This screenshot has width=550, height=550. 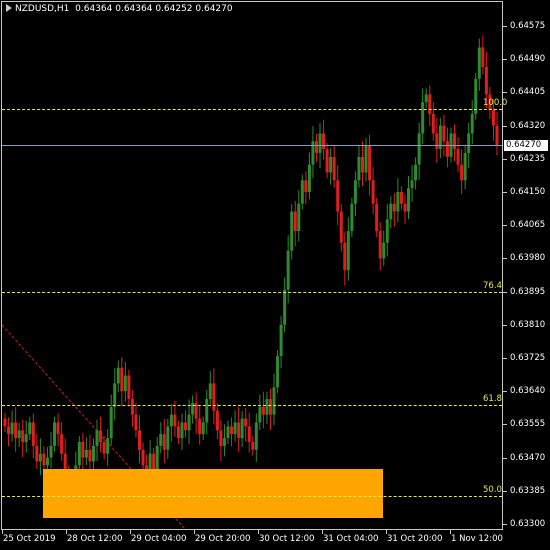 What do you see at coordinates (528, 291) in the screenshot?
I see `price-tick-label: 0.63895` at bounding box center [528, 291].